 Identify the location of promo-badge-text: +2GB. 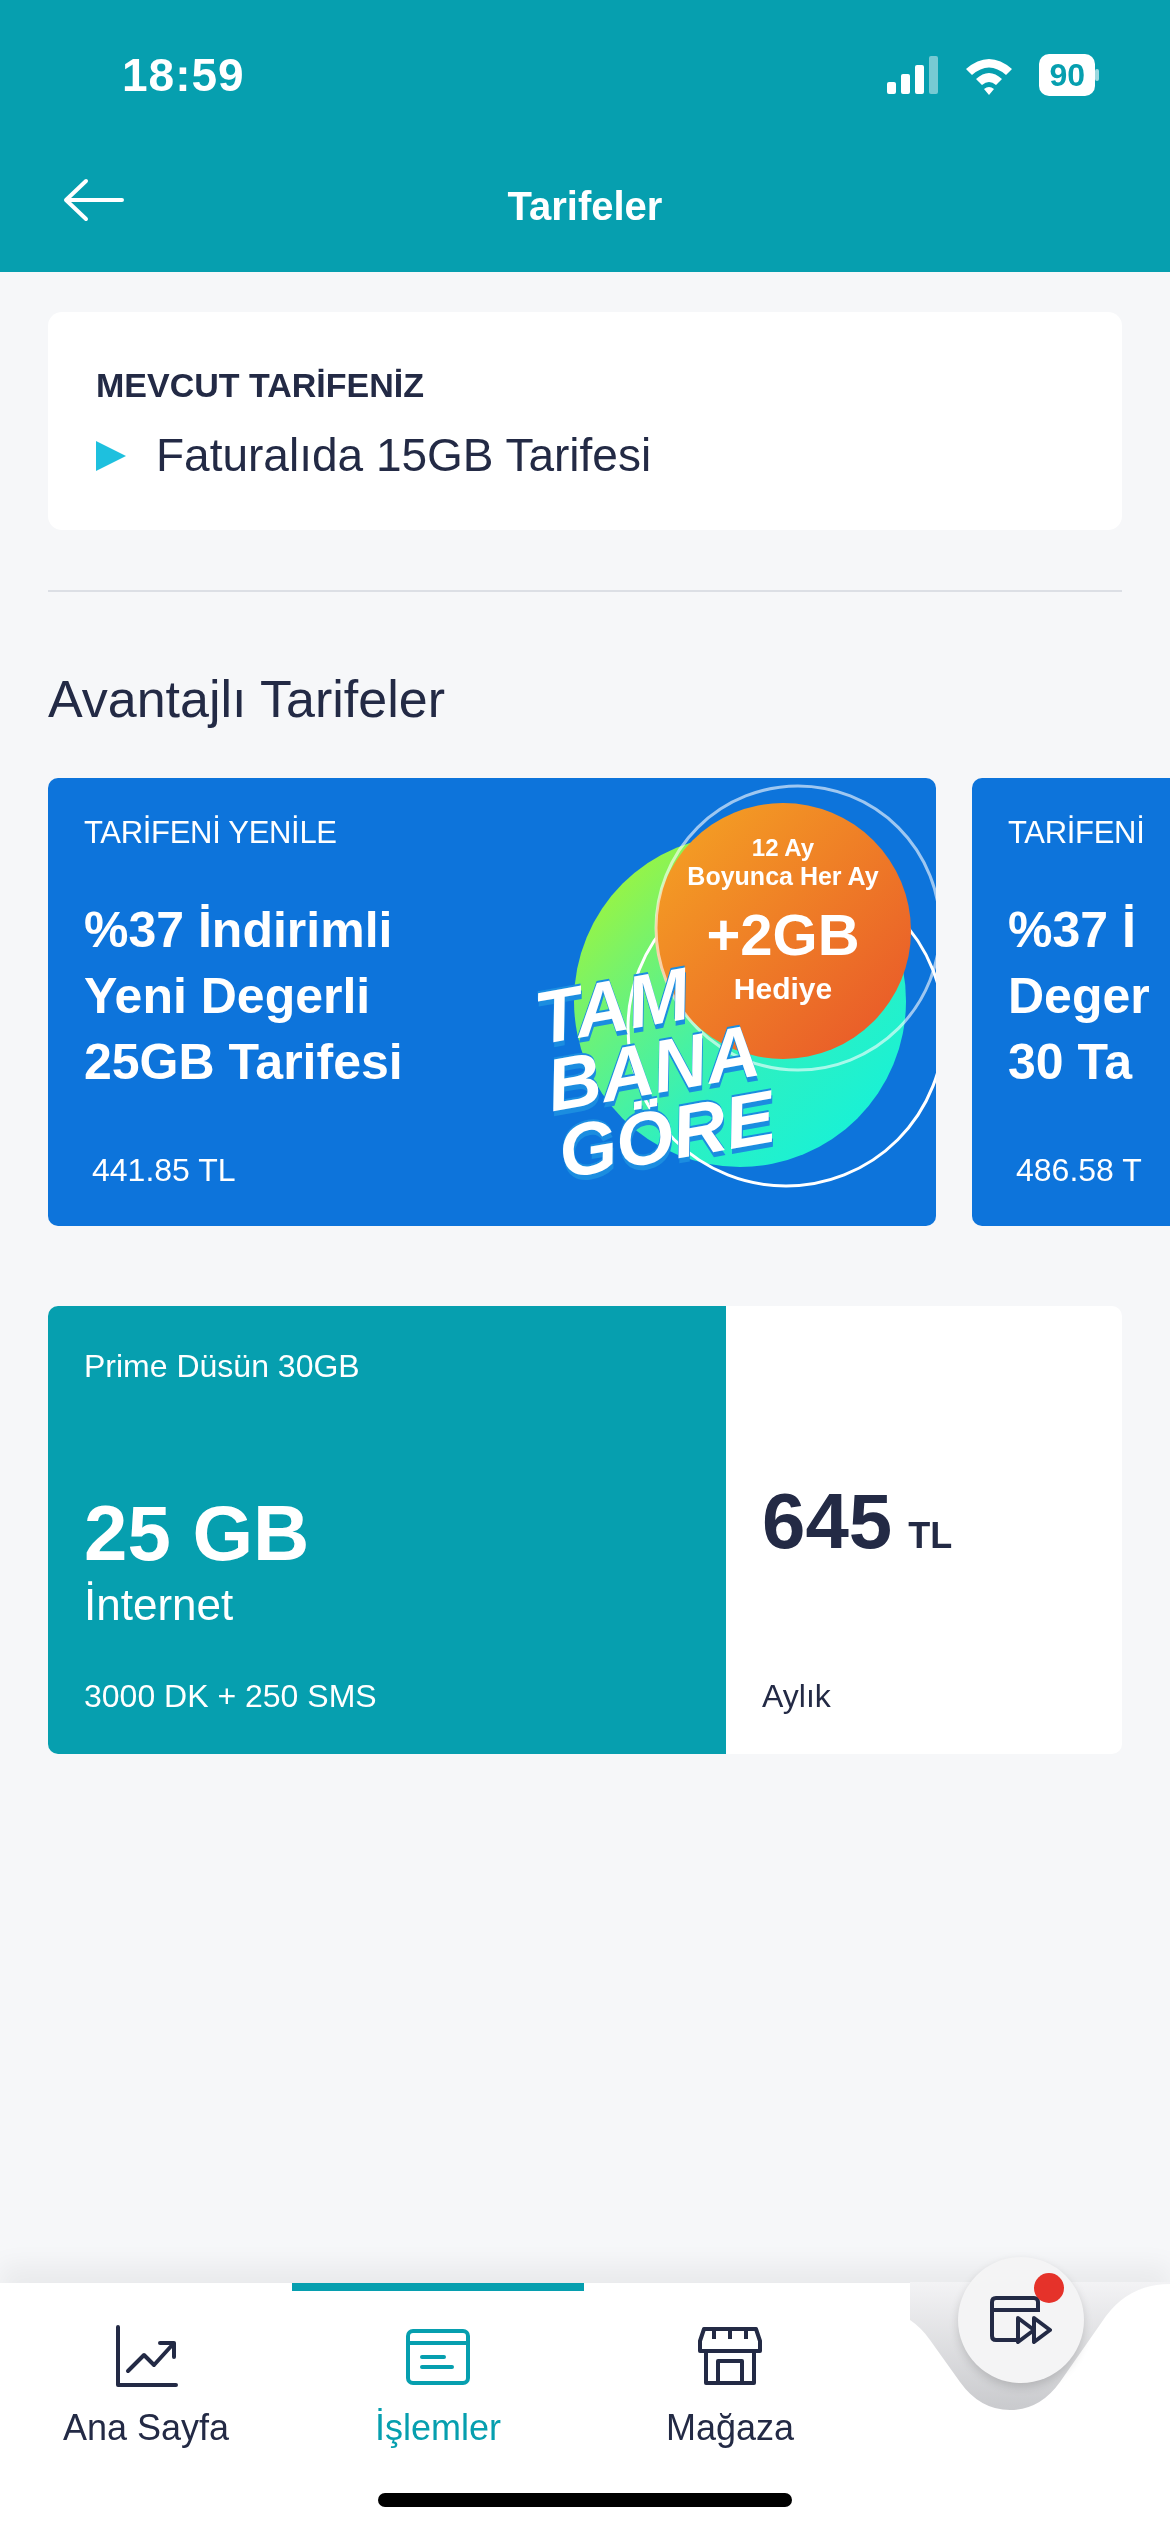
(783, 935).